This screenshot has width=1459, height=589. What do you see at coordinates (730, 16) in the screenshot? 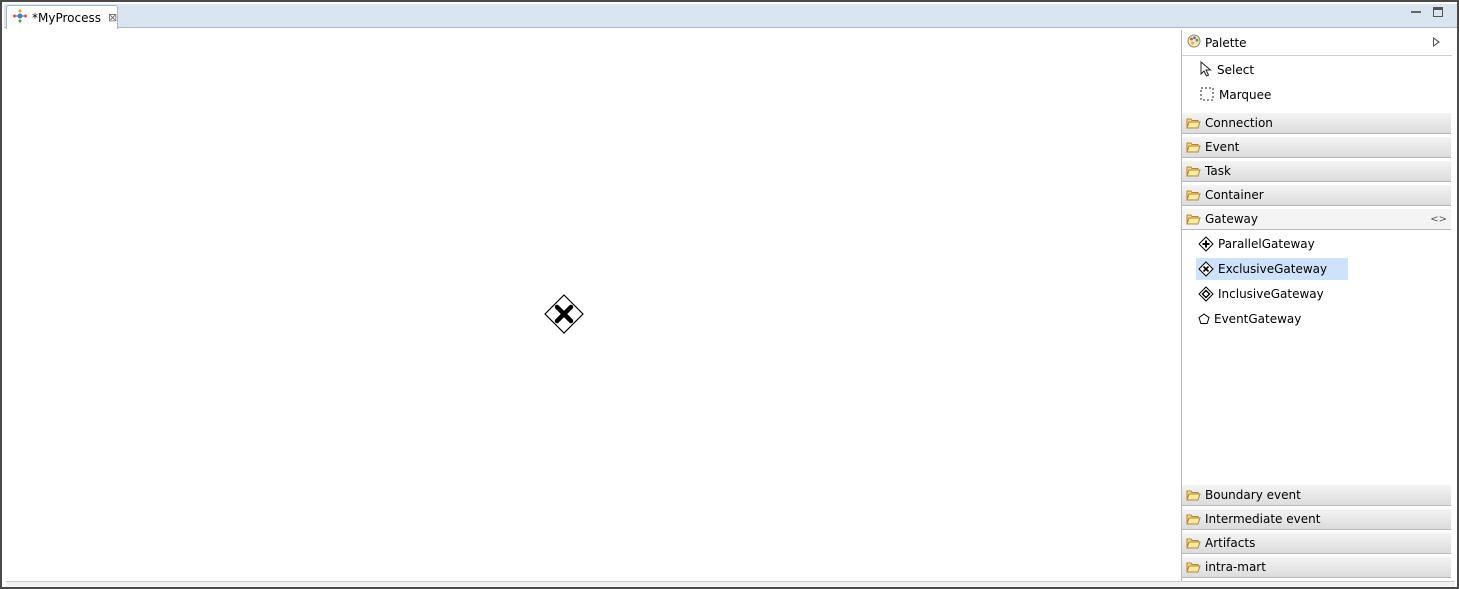
I see `editor-tabbar: *MyProcess ⊠` at bounding box center [730, 16].